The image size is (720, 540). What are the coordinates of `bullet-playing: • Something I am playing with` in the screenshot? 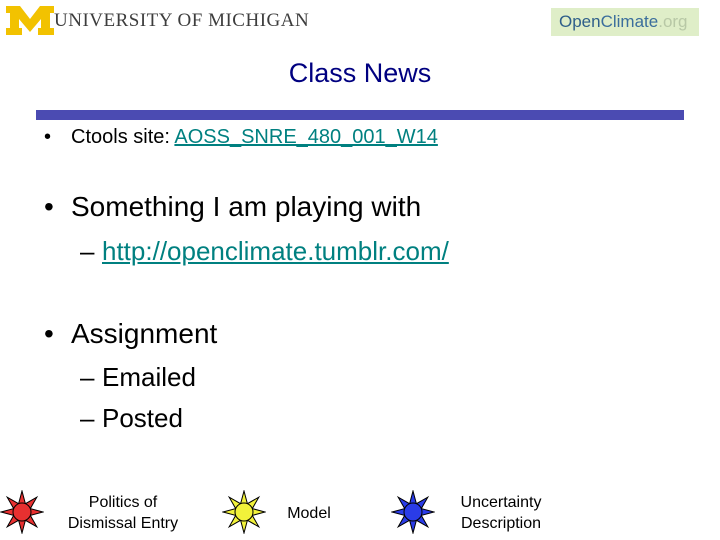 It's located at (232, 207).